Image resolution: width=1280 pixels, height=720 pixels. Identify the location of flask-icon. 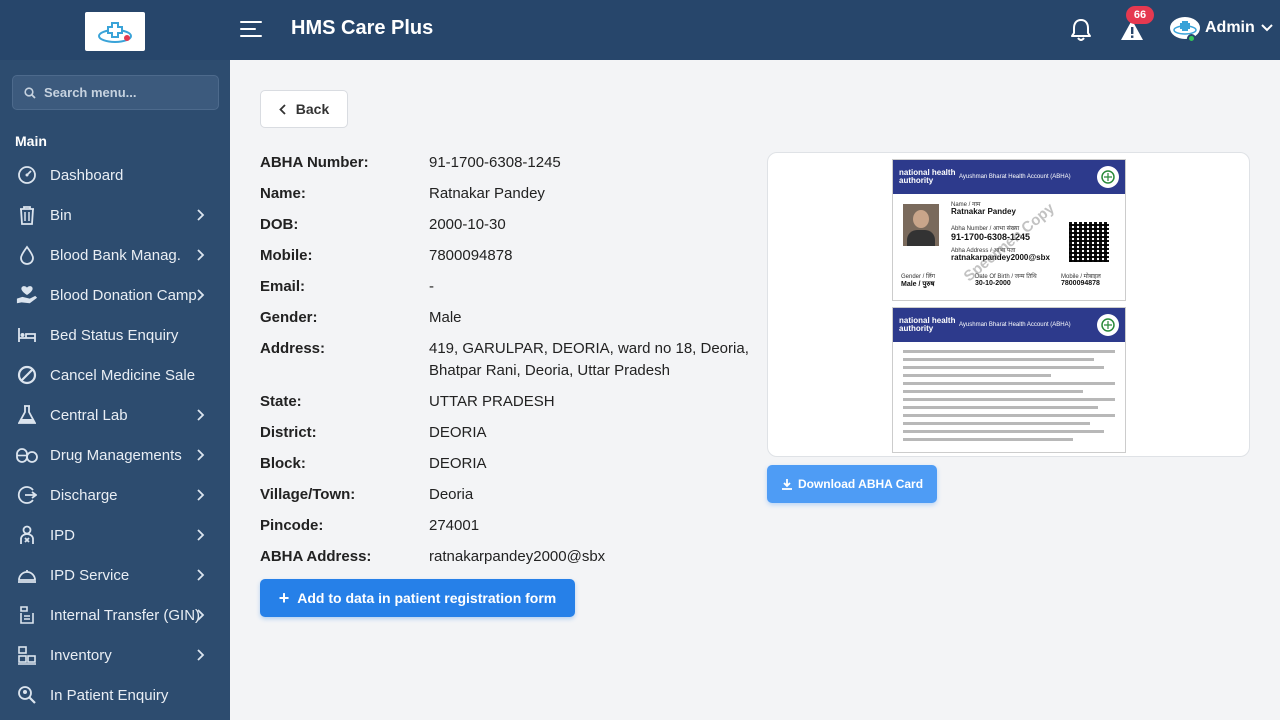
(27, 415).